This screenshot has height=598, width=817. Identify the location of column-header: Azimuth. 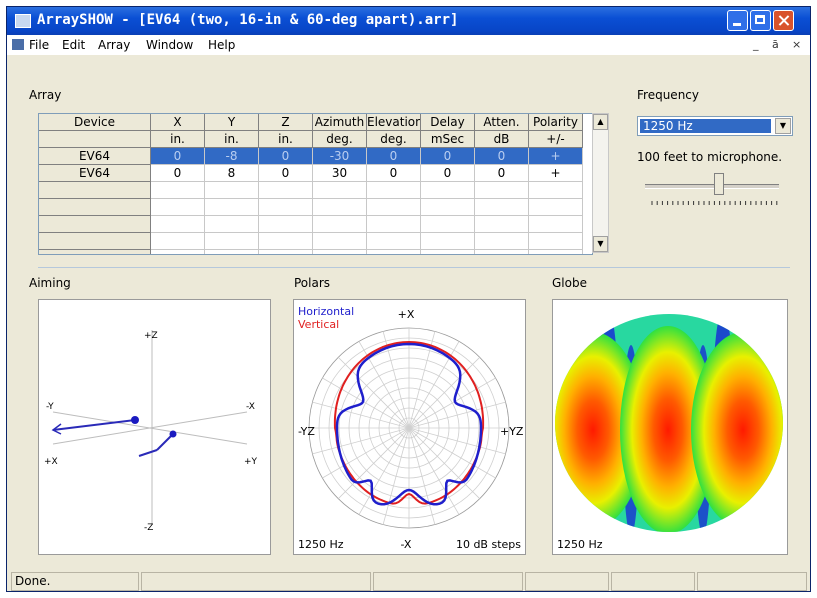
(340, 122).